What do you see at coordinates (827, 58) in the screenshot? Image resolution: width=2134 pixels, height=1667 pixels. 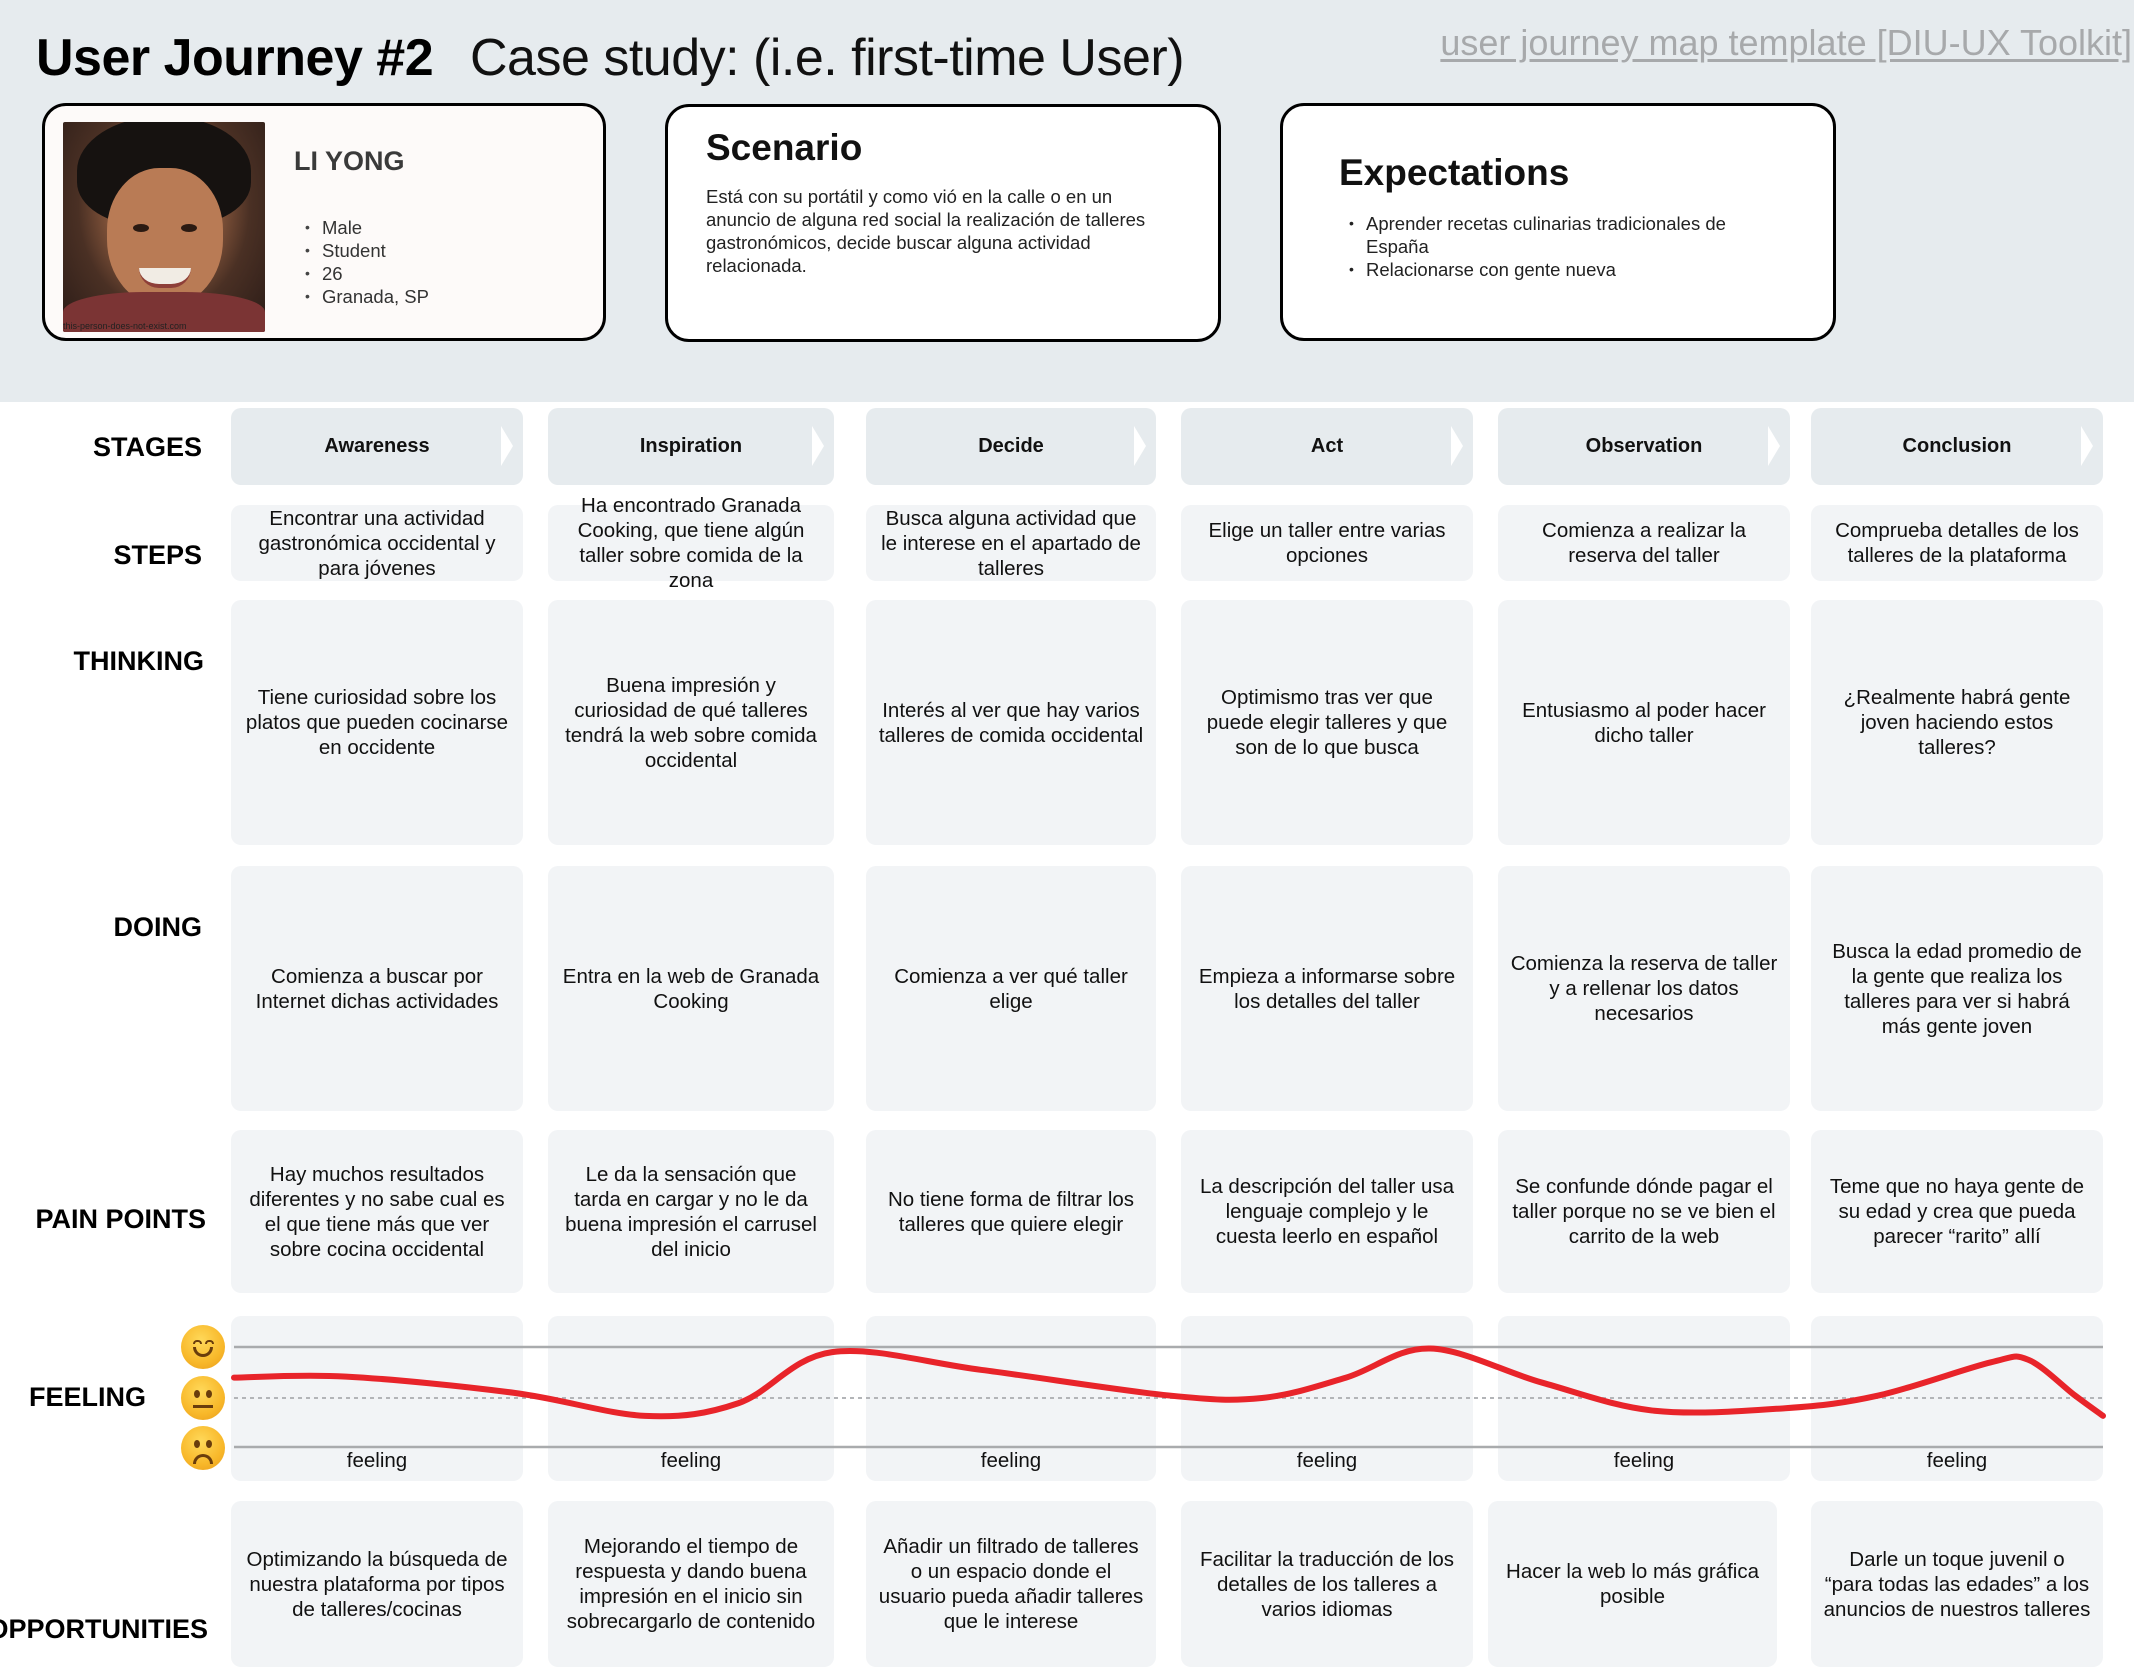 I see `page-subtitle: Case study: (i.e. first-time User)` at bounding box center [827, 58].